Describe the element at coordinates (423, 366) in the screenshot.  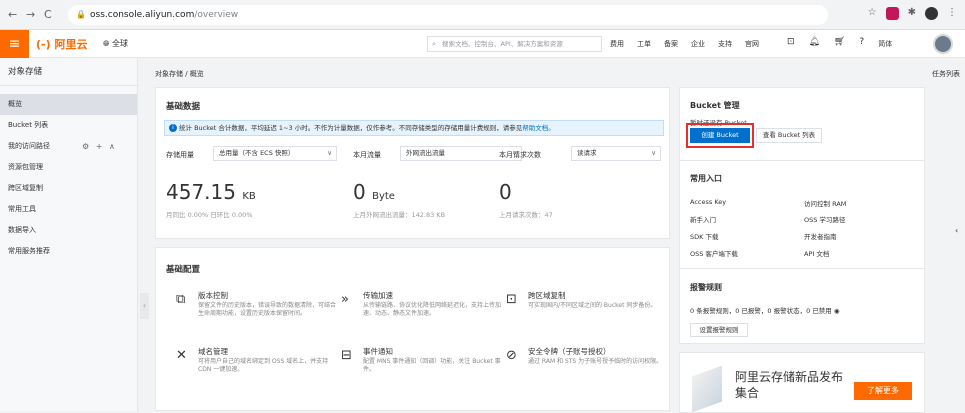
I see `feature-event-notify: ⊟ 事件通知 配置 MNS 事件通知（回调）功能，关注 Bucket 事件。` at that location.